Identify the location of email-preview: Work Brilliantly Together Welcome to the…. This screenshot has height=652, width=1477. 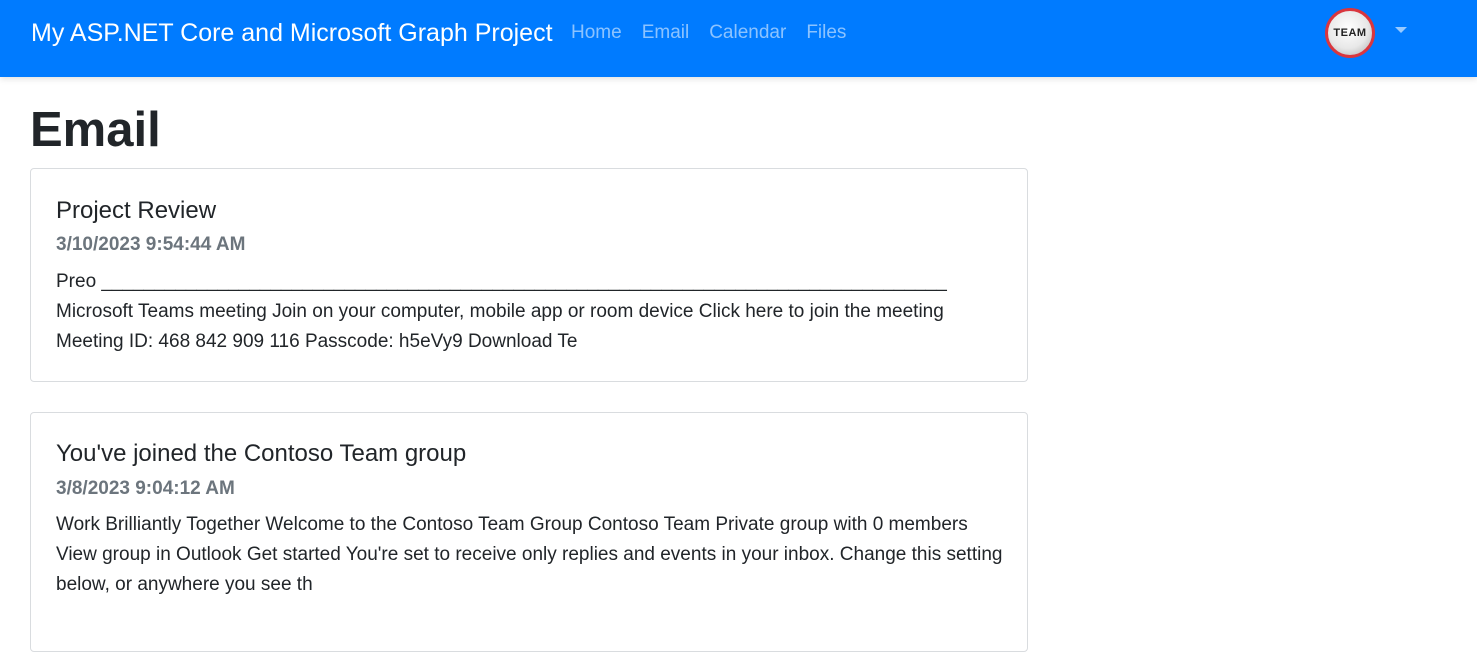
(529, 554).